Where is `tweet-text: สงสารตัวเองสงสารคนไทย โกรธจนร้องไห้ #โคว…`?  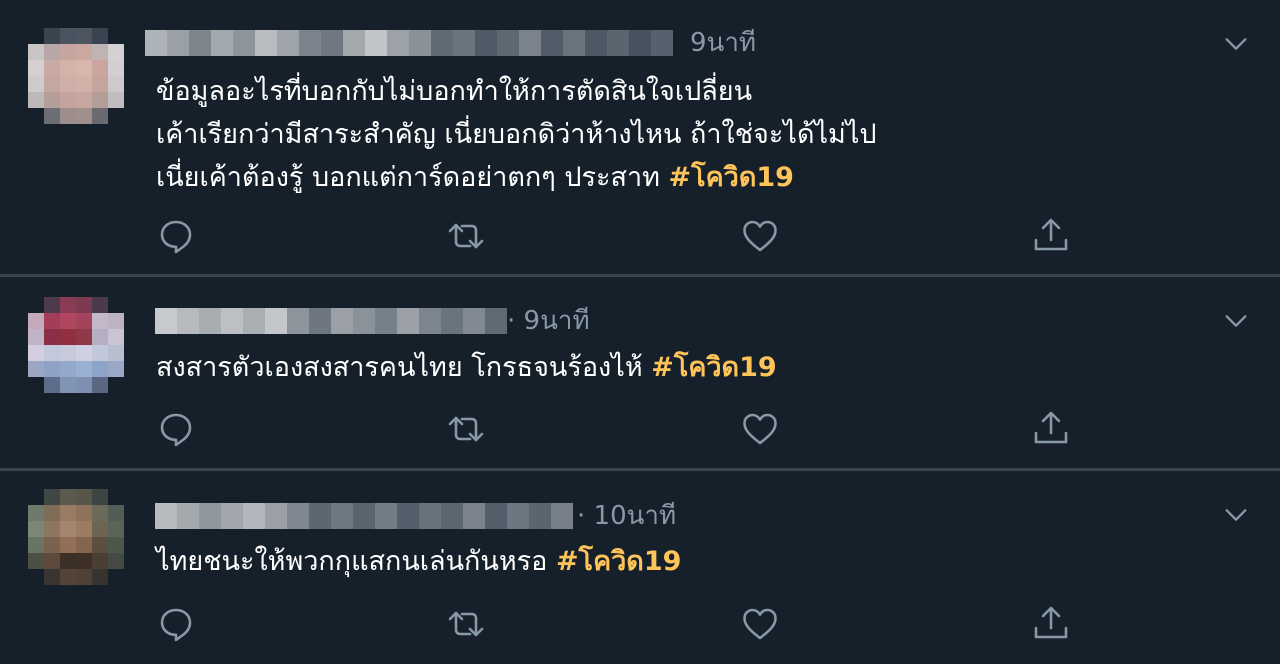
tweet-text: สงสารตัวเองสงสารคนไทย โกรธจนร้องไห้ #โคว… is located at coordinates (466, 367).